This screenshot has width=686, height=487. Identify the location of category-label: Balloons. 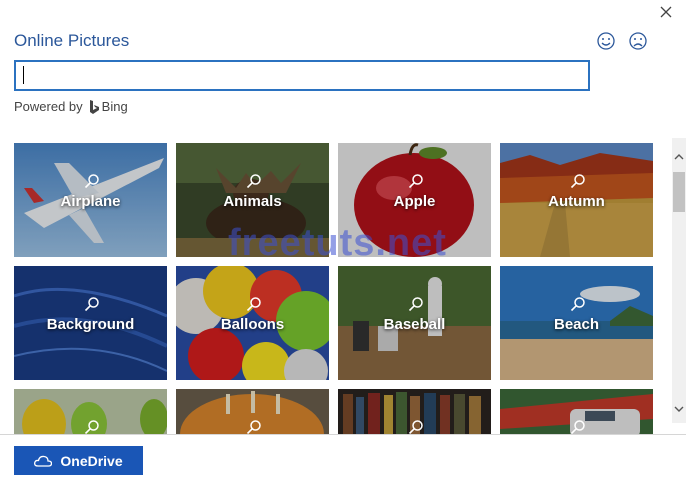
(252, 324).